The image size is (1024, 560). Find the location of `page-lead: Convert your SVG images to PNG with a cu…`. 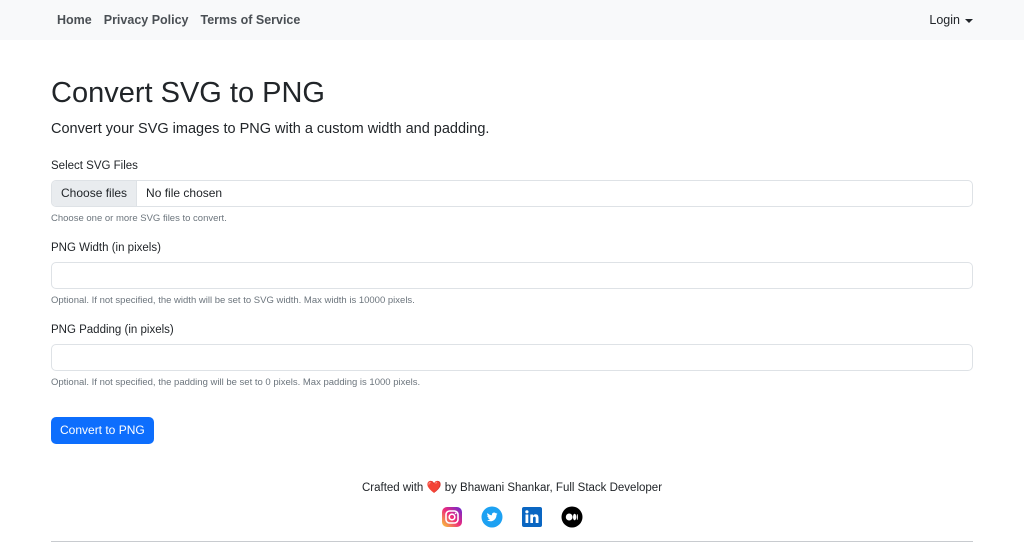

page-lead: Convert your SVG images to PNG with a cu… is located at coordinates (270, 128).